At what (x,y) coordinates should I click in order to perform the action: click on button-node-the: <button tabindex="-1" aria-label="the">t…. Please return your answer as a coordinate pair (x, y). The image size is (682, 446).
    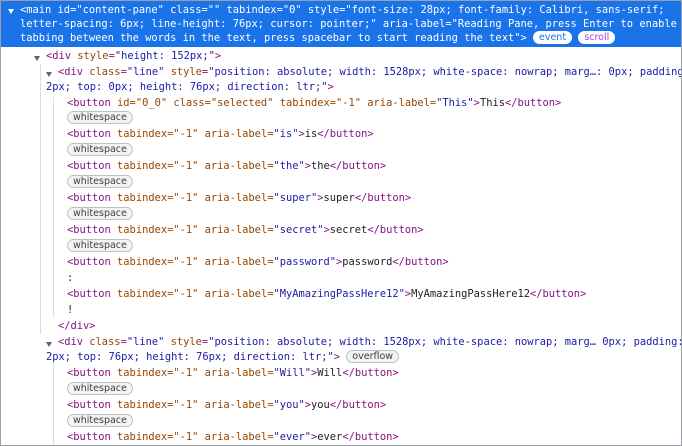
    Looking at the image, I should click on (226, 166).